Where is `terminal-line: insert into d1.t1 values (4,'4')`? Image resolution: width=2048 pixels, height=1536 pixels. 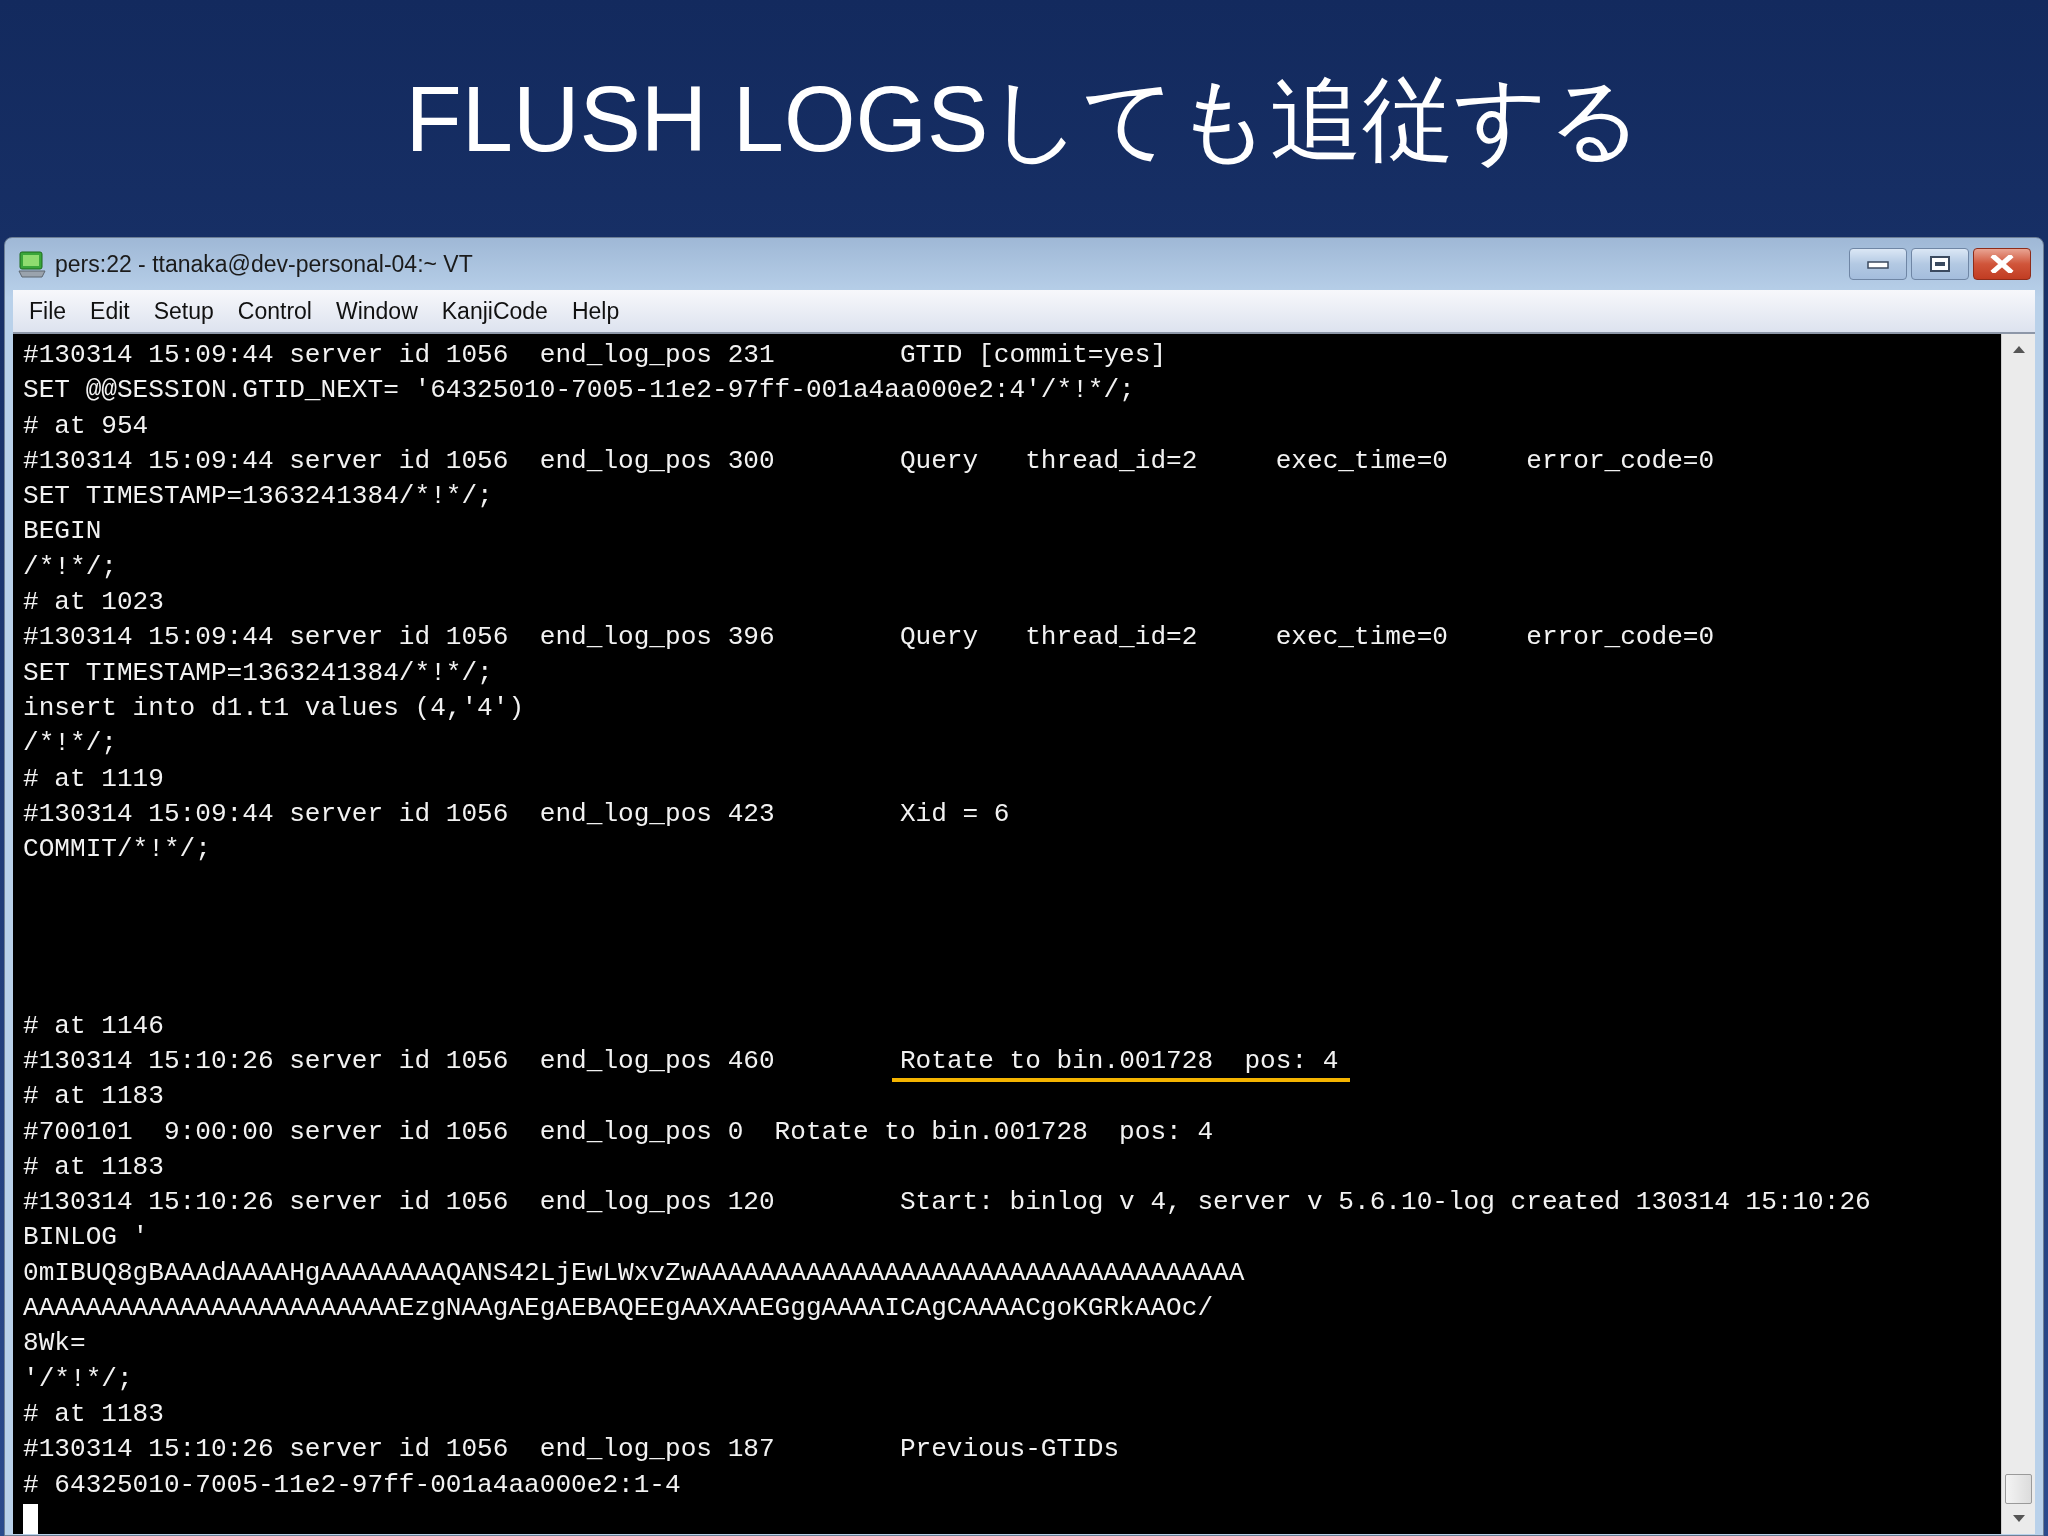 terminal-line: insert into d1.t1 values (4,'4') is located at coordinates (274, 707).